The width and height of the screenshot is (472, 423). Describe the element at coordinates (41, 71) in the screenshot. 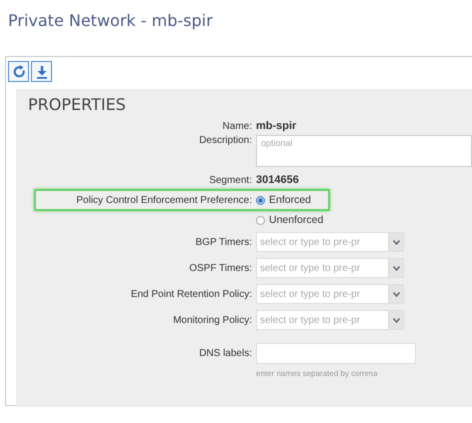

I see `download-button` at that location.